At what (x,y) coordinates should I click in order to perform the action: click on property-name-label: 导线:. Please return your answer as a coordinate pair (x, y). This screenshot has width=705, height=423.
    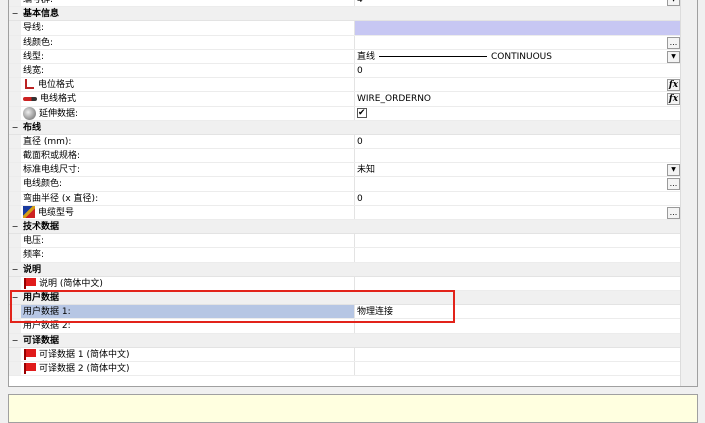
    Looking at the image, I should click on (34, 28).